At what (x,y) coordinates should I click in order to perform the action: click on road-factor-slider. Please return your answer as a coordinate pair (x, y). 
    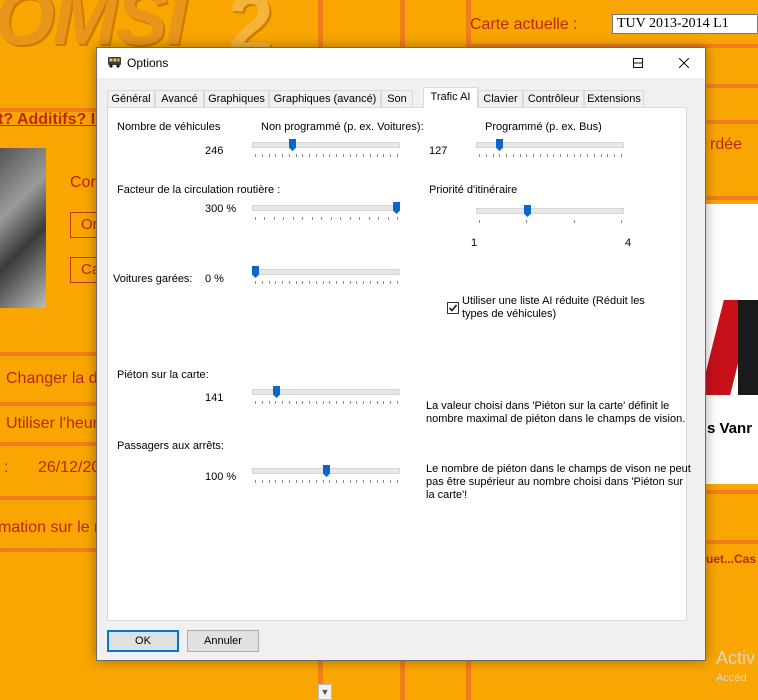
    Looking at the image, I should click on (326, 213).